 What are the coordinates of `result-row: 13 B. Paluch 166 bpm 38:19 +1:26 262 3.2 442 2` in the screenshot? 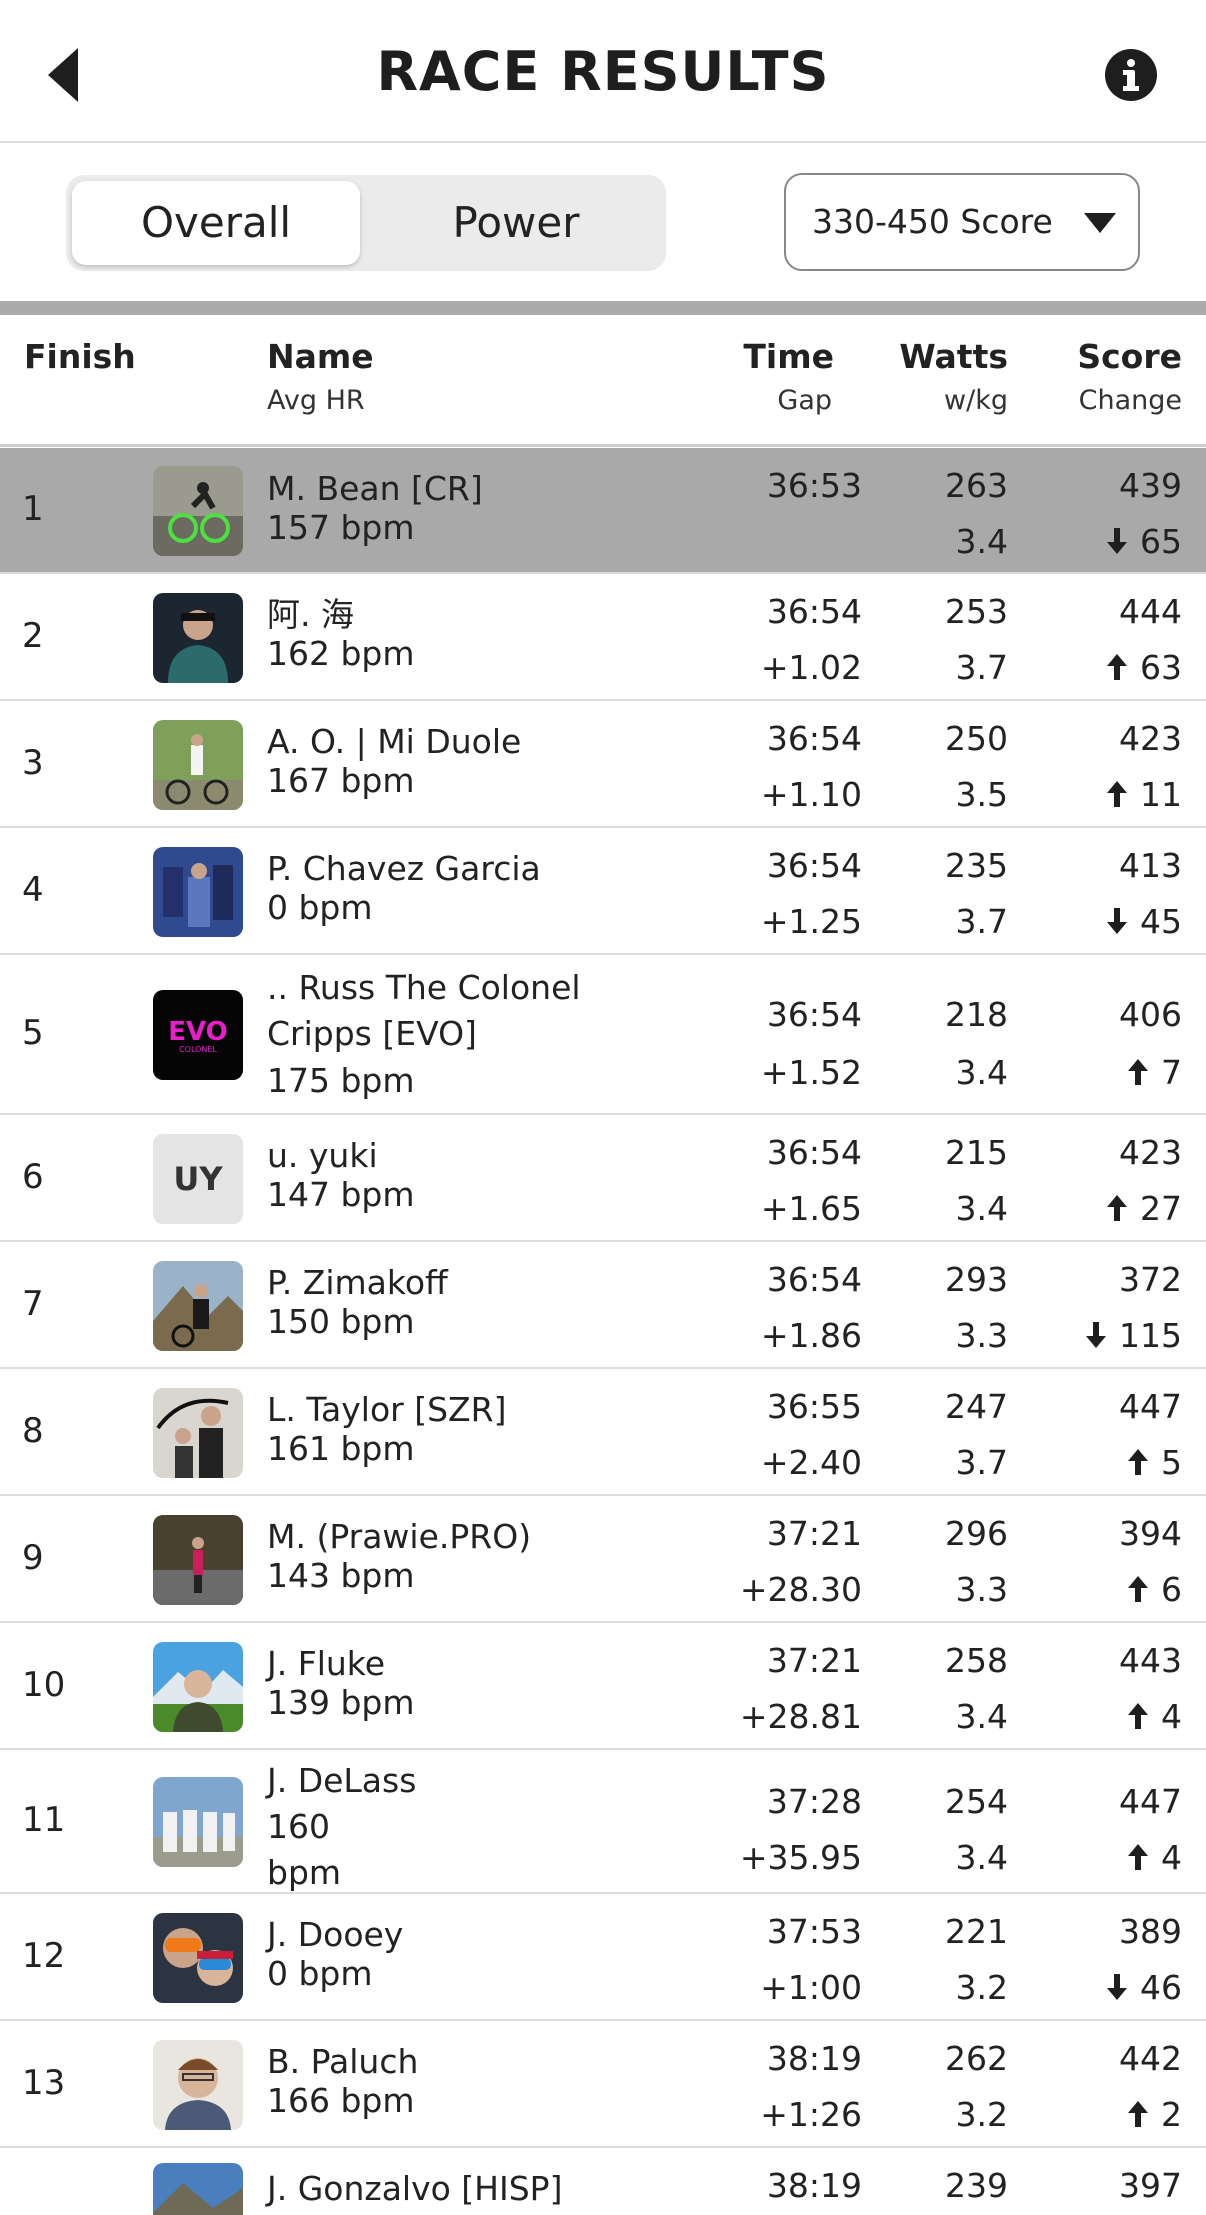 It's located at (603, 2084).